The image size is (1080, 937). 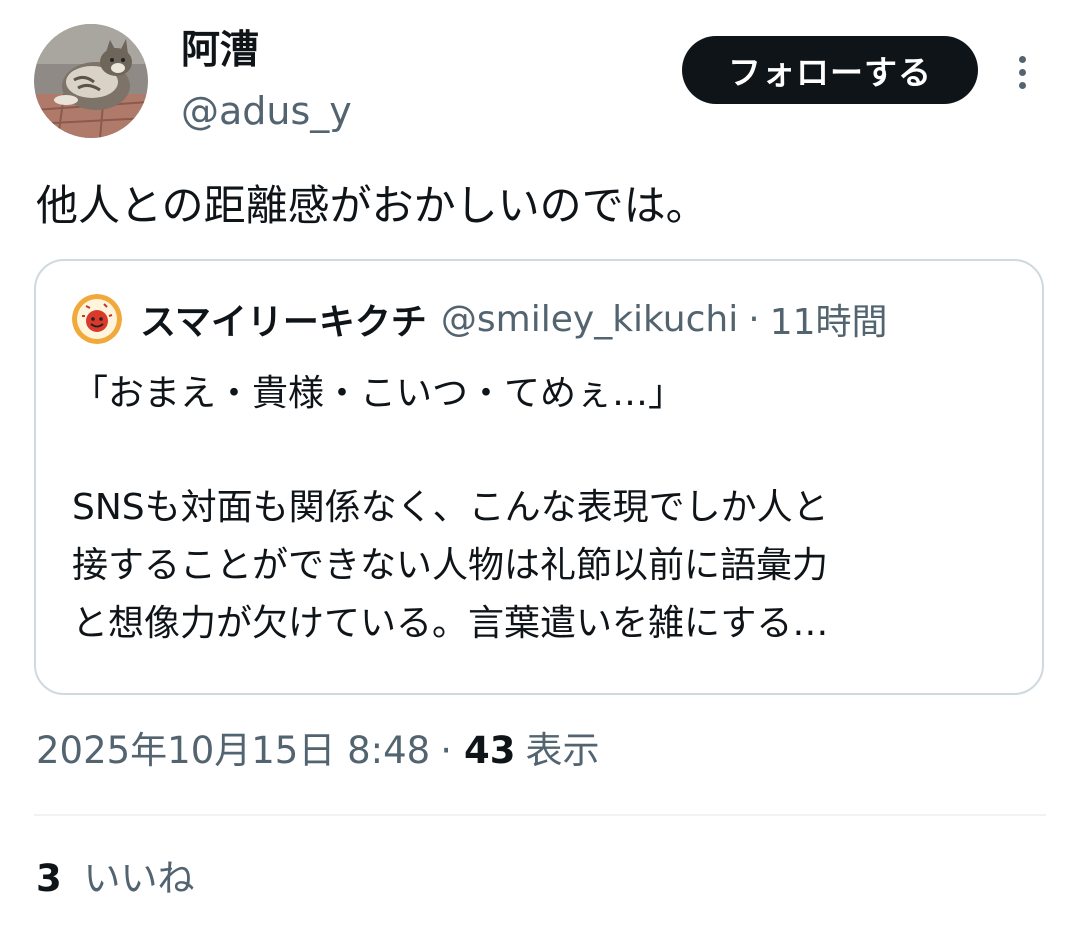 I want to click on quote-text-line: 「おまえ・貴様・こいつ・てめぇ…」, so click(x=378, y=393).